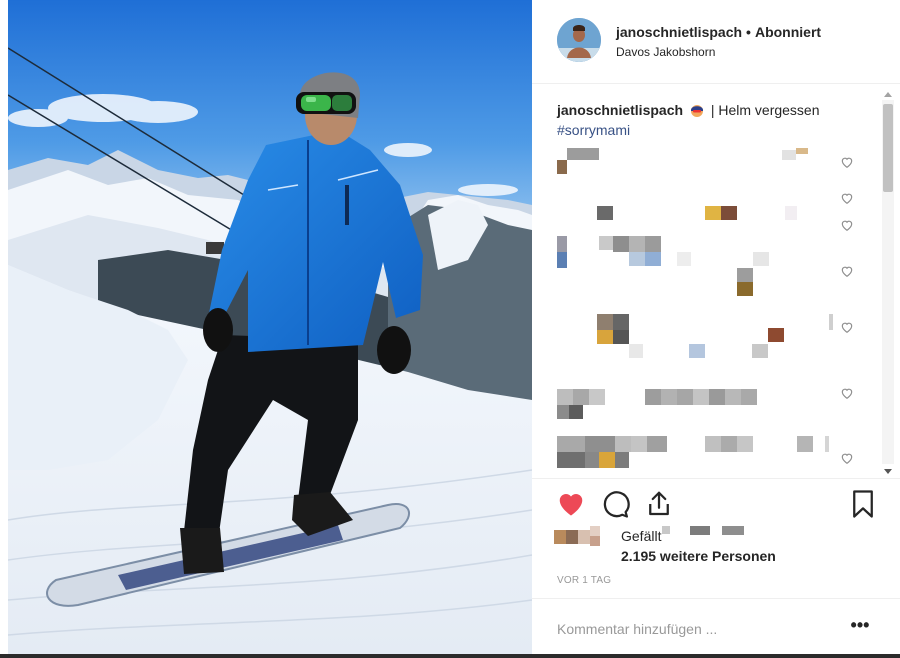 The height and width of the screenshot is (658, 900). I want to click on caption-username: janoschnietlispach, so click(620, 110).